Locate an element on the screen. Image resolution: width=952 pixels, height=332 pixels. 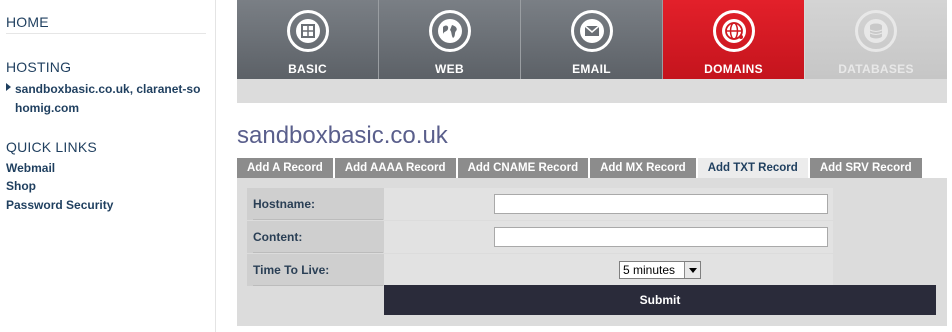
sidebar-link-shop: Shop is located at coordinates (21, 186).